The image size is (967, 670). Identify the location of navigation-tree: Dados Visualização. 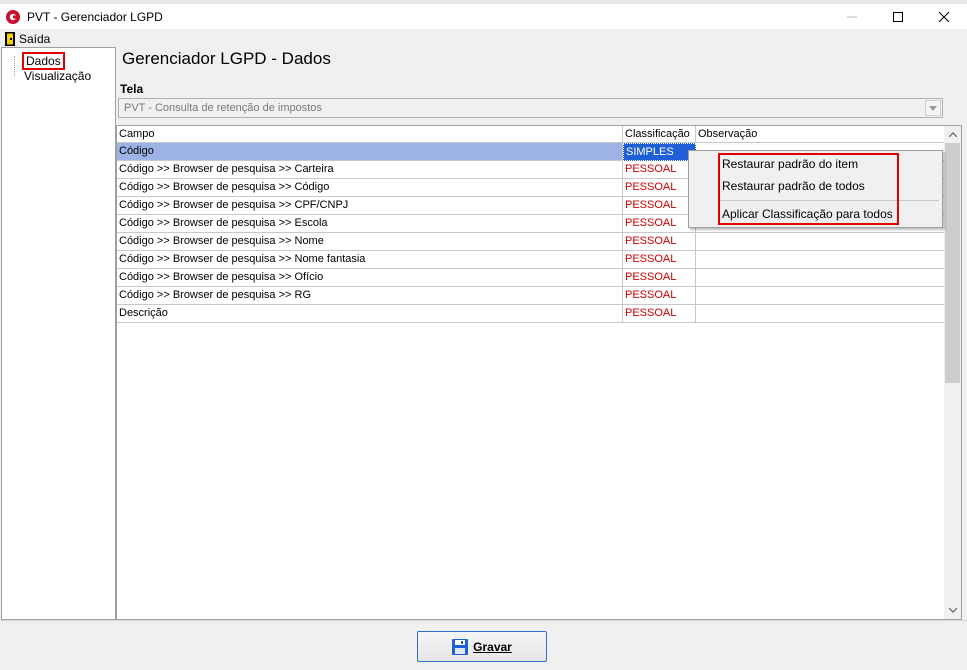
(58, 333).